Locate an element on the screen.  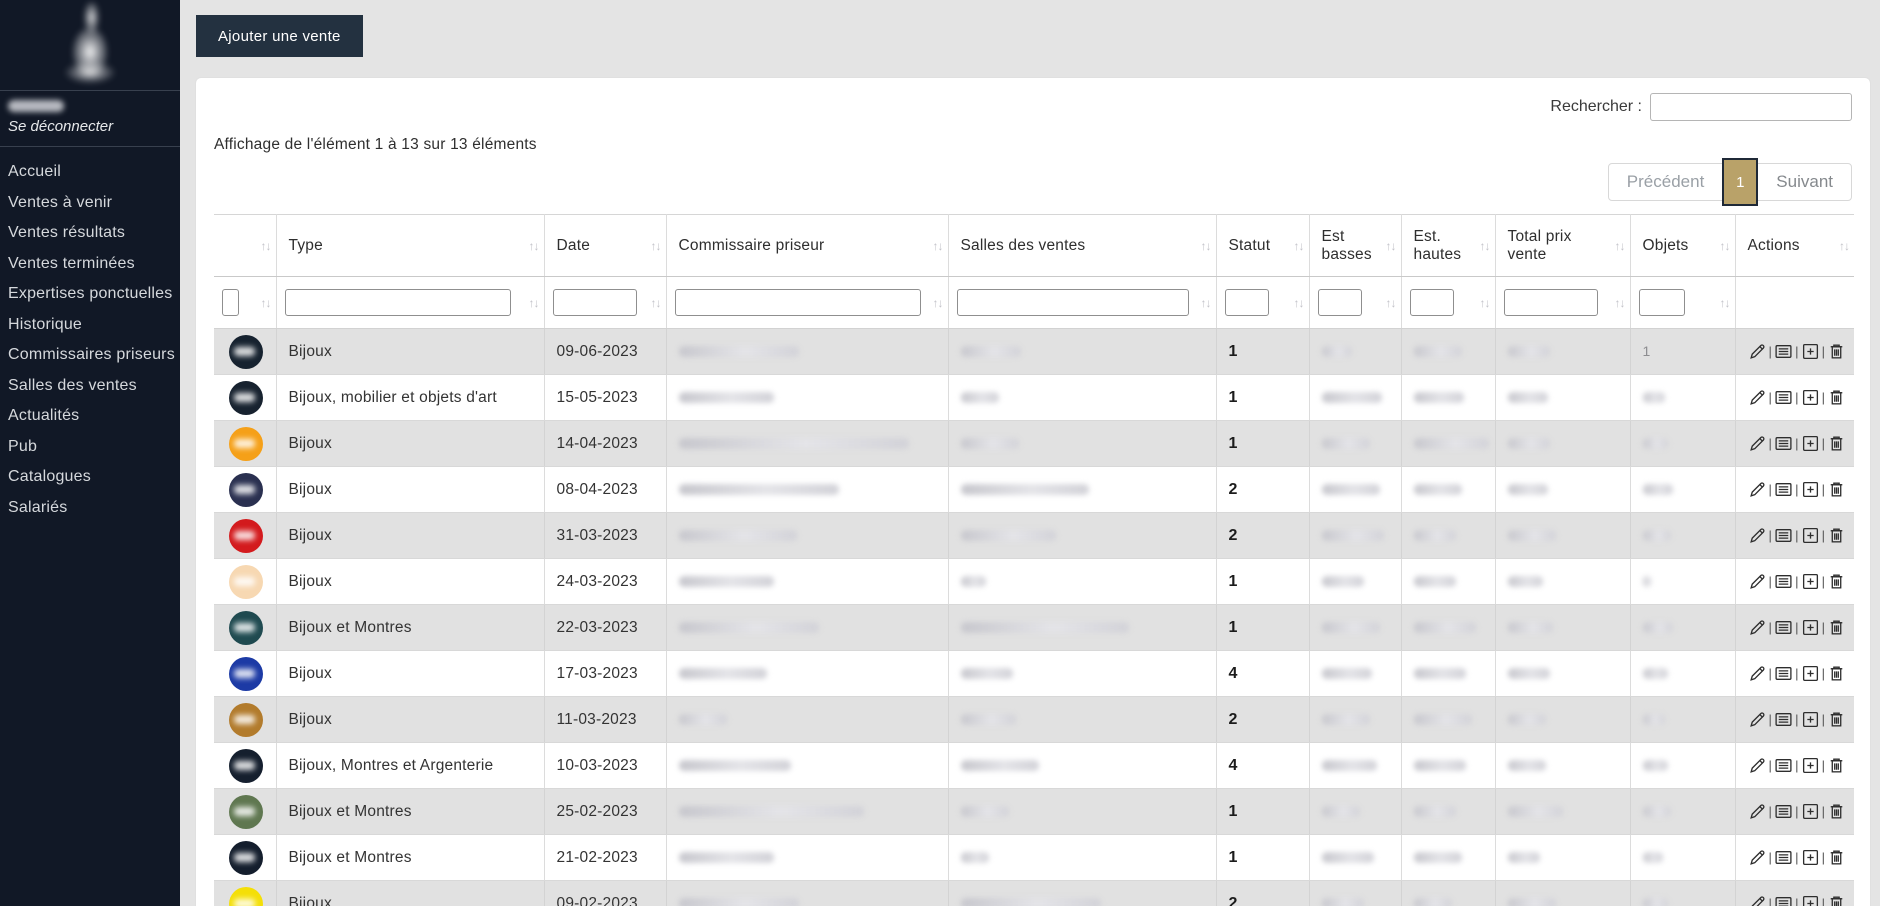
filter-input-select is located at coordinates (230, 302).